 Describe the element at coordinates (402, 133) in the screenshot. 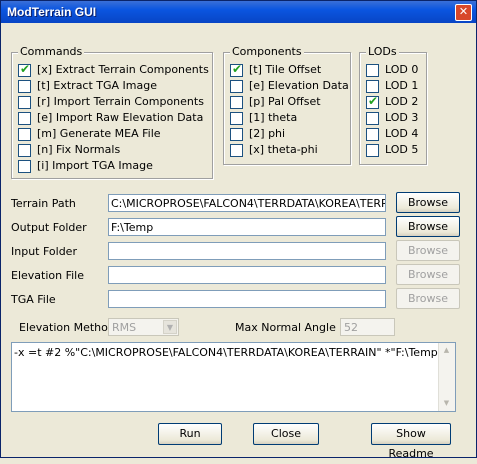

I see `checkbox-label: LOD 4` at that location.